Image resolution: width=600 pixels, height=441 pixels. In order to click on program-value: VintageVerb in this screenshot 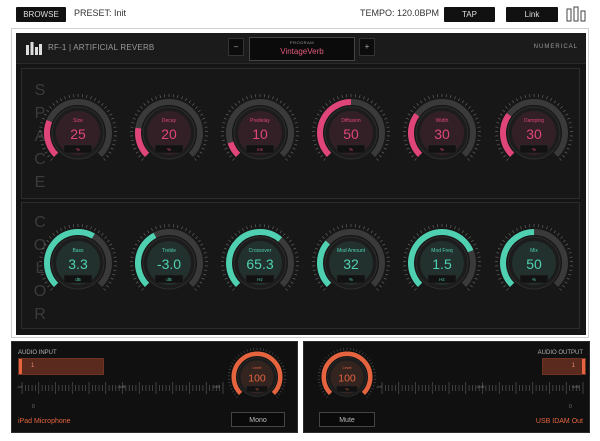, I will do `click(302, 51)`.